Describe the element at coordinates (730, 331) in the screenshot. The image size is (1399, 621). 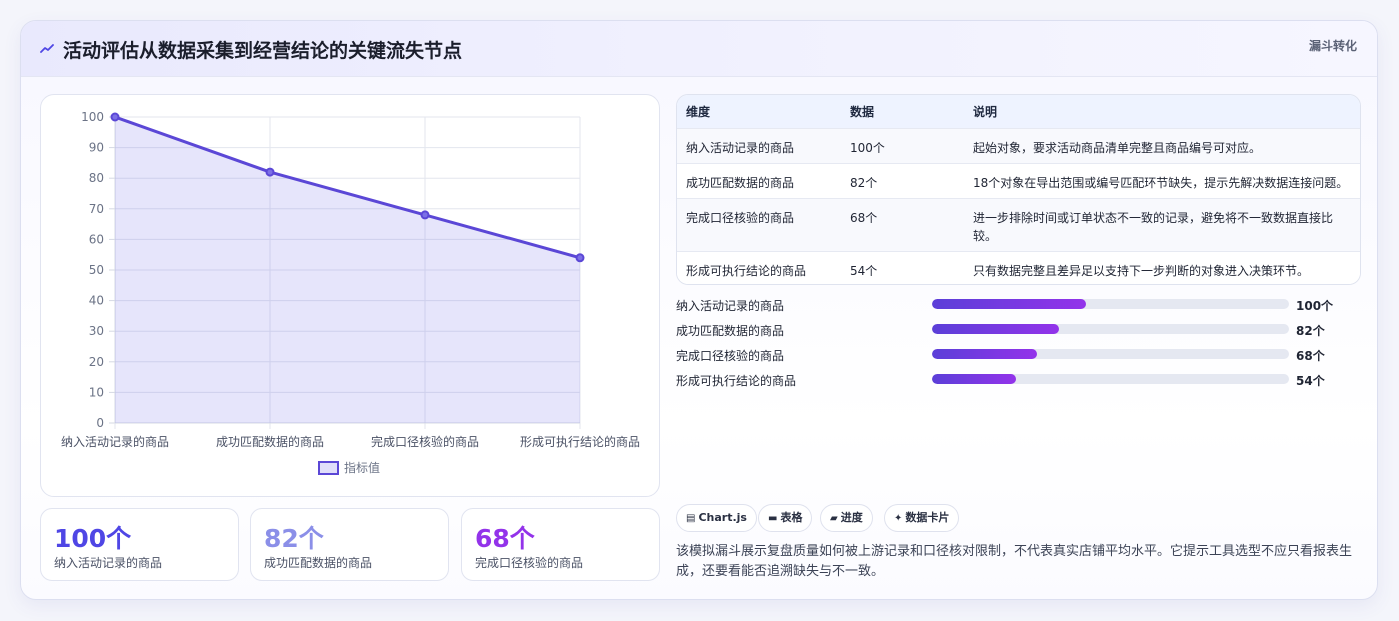
I see `progress-label: 成功匹配数据的商品` at that location.